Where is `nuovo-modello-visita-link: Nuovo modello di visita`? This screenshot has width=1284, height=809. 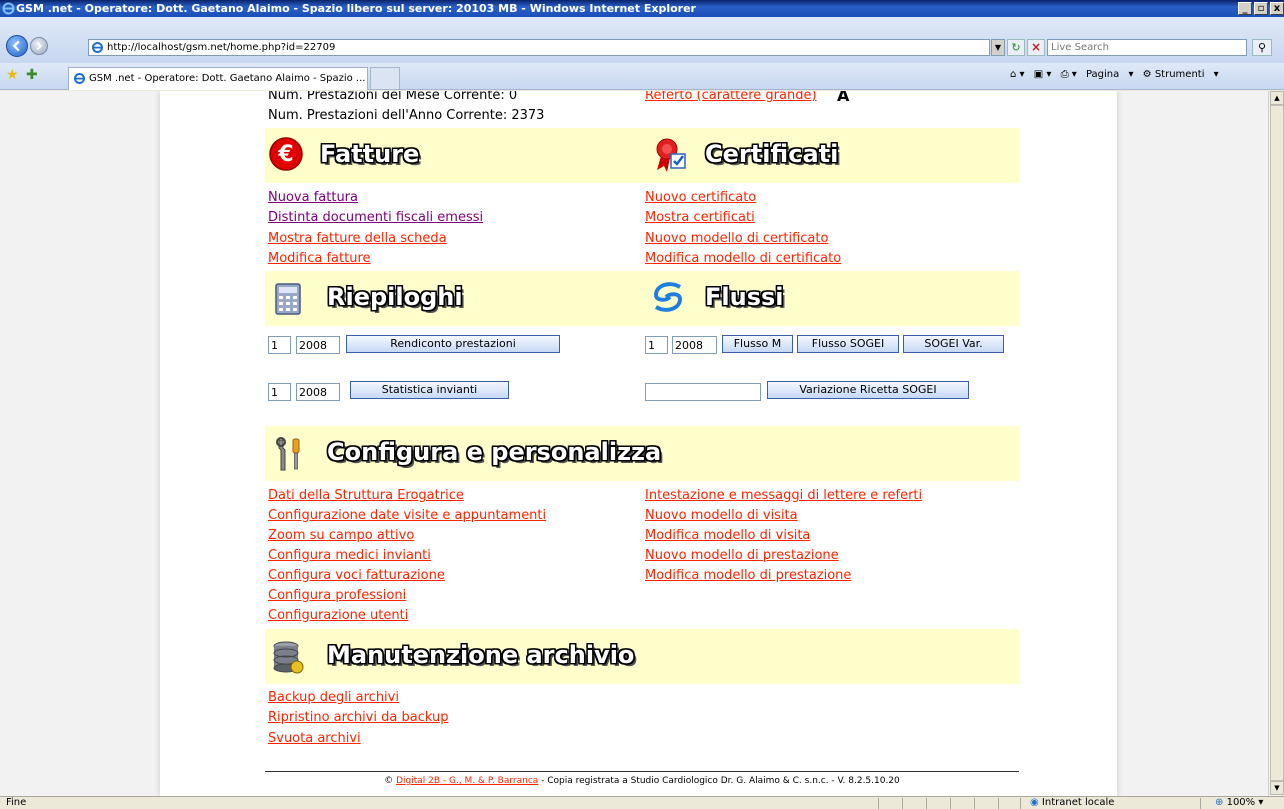 nuovo-modello-visita-link: Nuovo modello di visita is located at coordinates (721, 515).